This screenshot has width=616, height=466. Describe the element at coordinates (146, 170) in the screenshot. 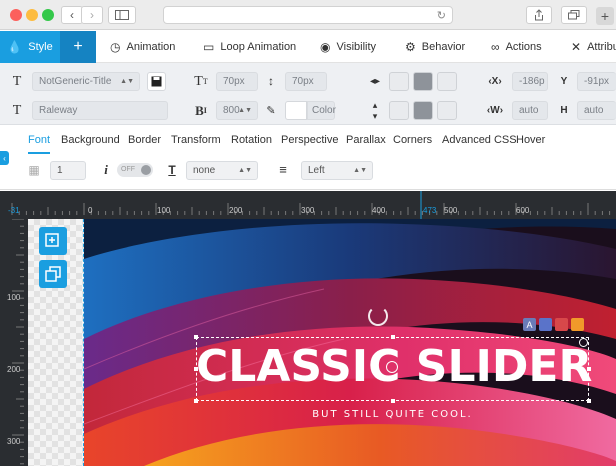

I see `toggle-knob` at that location.